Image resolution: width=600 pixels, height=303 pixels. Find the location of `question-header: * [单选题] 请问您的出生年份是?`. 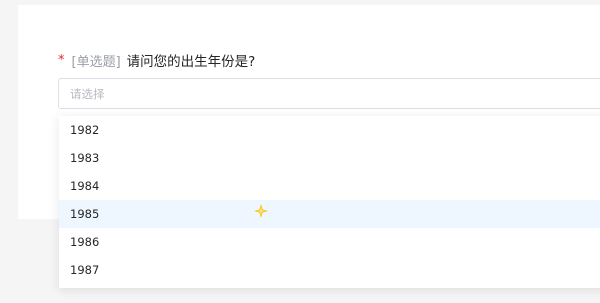

question-header: * [单选题] 请问您的出生年份是? is located at coordinates (157, 60).